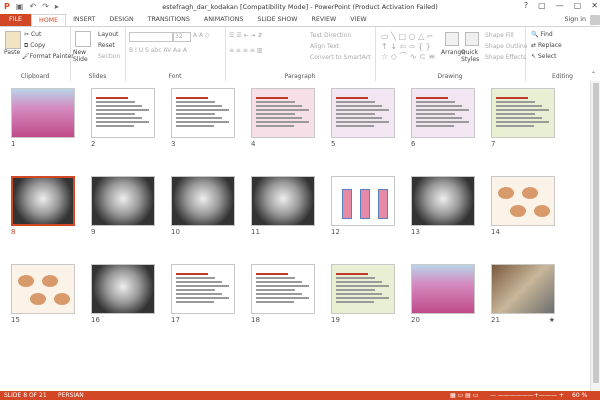 This screenshot has height=400, width=600. What do you see at coordinates (48, 20) in the screenshot?
I see `tab-home: HOME` at bounding box center [48, 20].